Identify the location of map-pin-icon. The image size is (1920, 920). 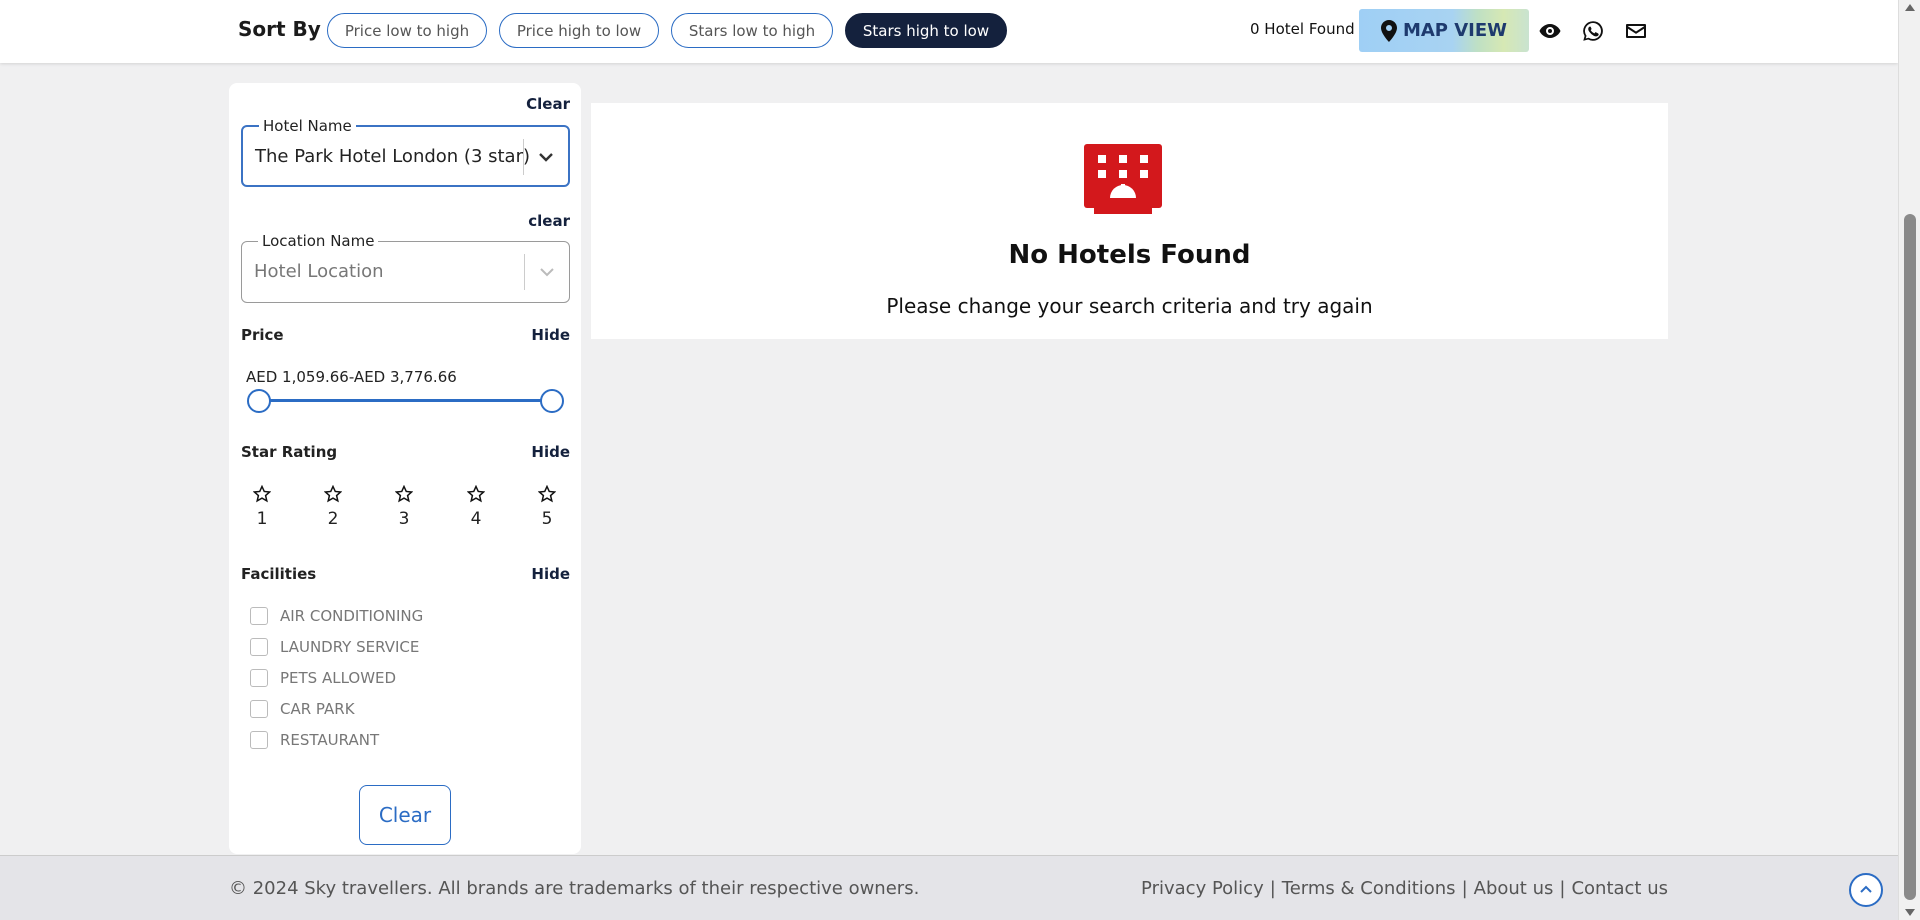
(1388, 30).